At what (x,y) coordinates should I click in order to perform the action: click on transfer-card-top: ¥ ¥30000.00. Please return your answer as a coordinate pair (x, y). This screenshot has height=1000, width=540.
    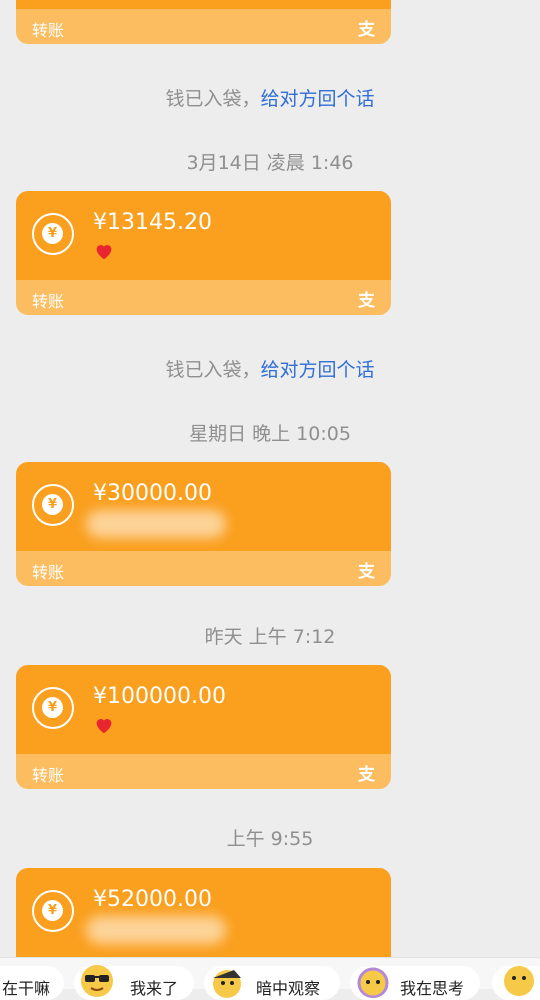
    Looking at the image, I should click on (203, 506).